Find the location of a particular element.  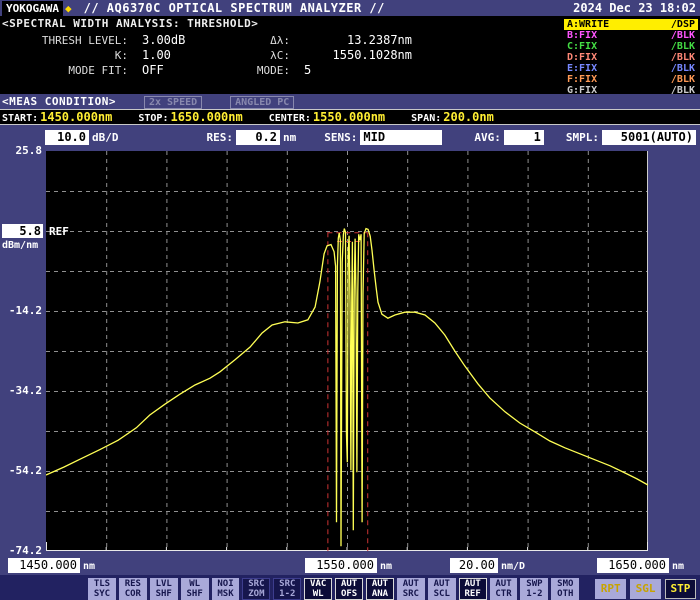

softkey-aut-src: AUT SRC is located at coordinates (410, 588).